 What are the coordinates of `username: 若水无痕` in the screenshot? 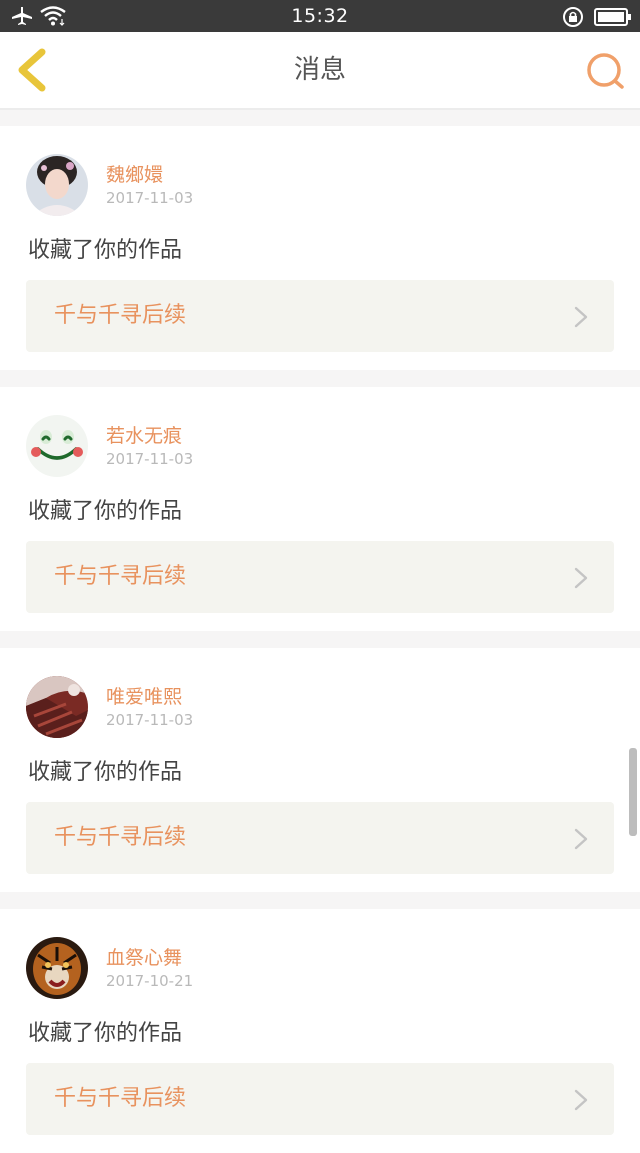 It's located at (144, 434).